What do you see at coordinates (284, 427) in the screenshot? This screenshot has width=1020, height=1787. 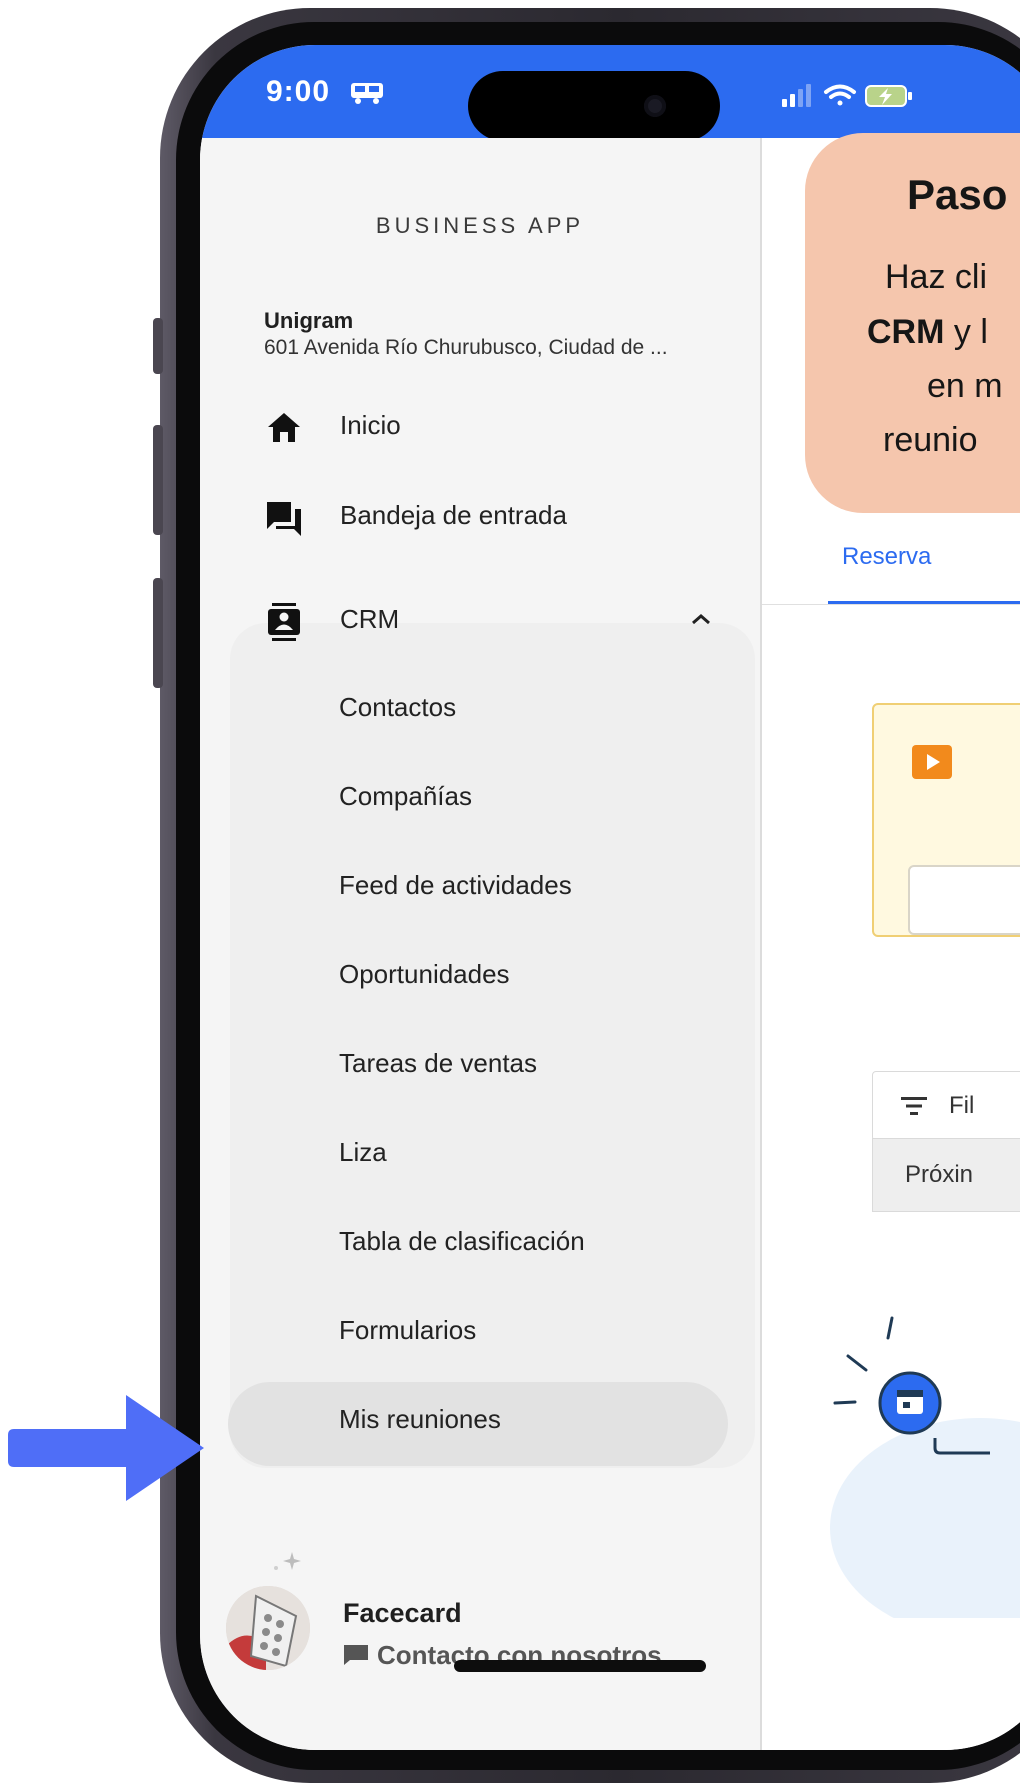 I see `home-icon` at bounding box center [284, 427].